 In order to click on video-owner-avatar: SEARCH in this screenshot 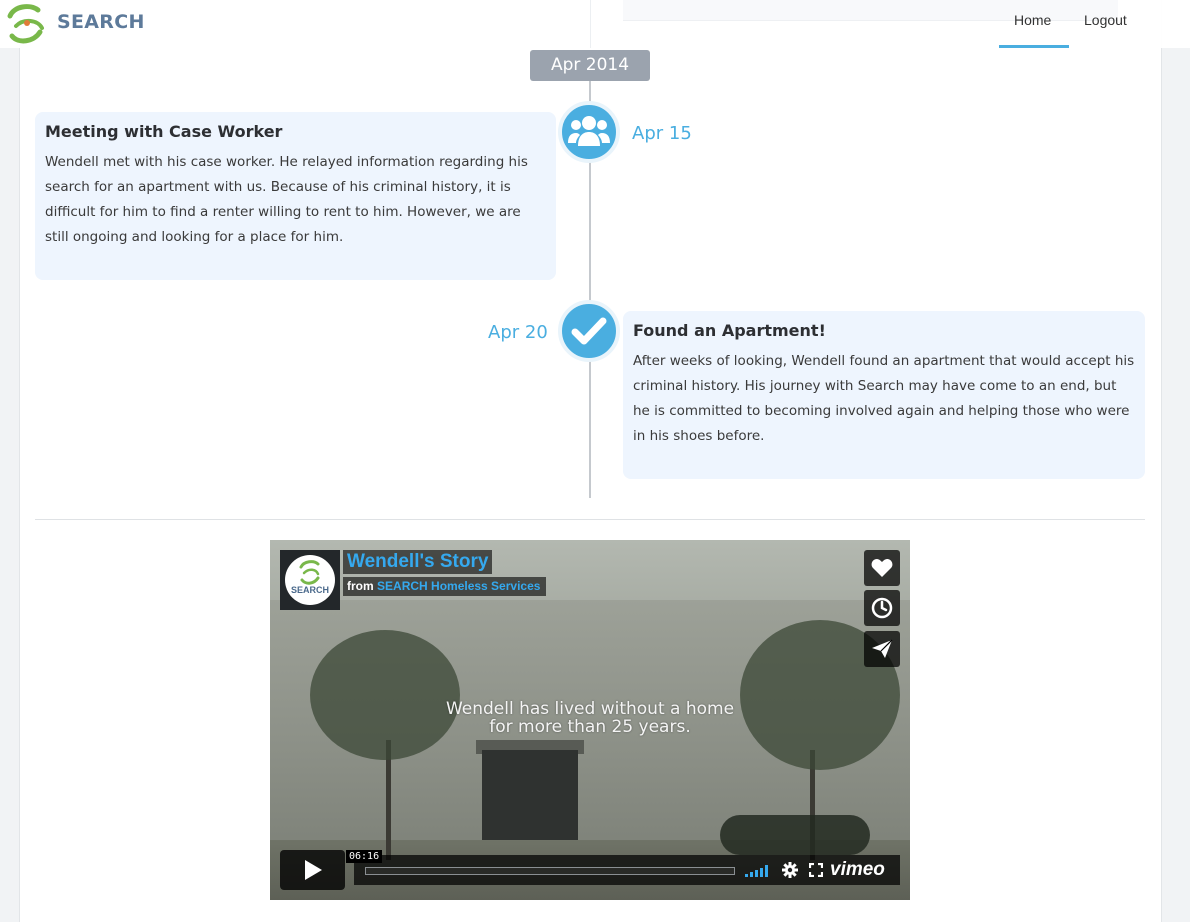, I will do `click(310, 580)`.